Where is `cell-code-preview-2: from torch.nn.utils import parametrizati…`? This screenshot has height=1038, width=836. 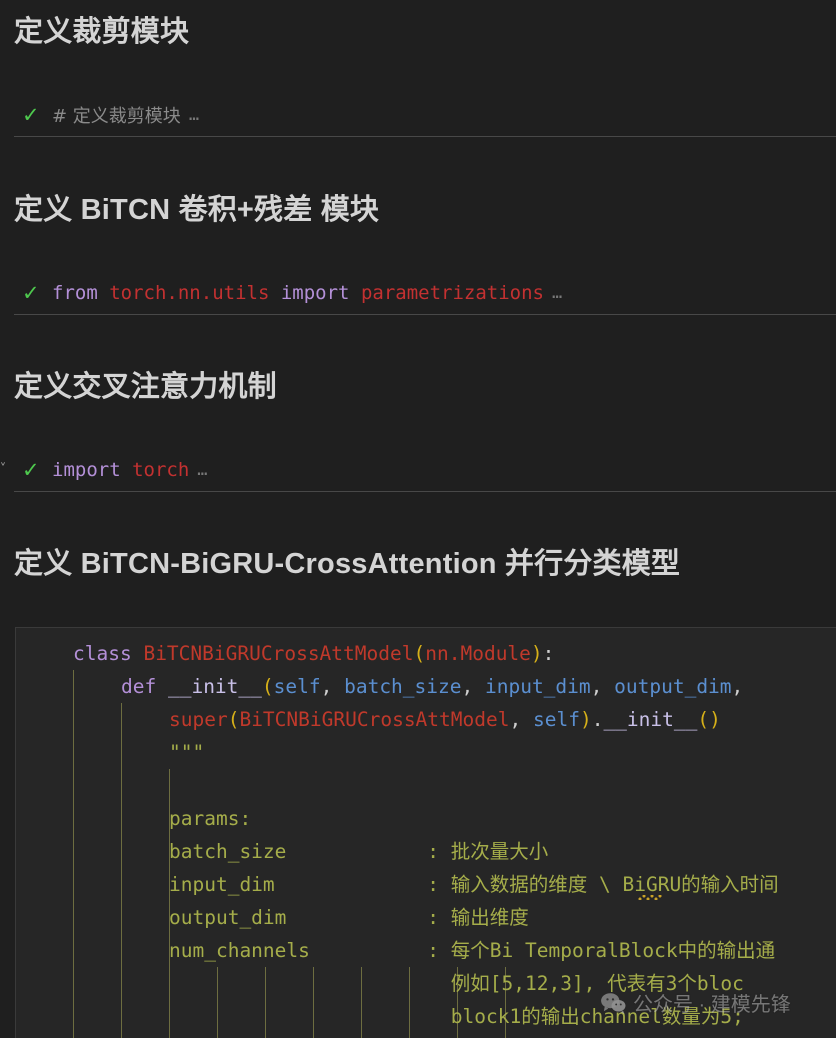
cell-code-preview-2: from torch.nn.utils import parametrizati… is located at coordinates (298, 293).